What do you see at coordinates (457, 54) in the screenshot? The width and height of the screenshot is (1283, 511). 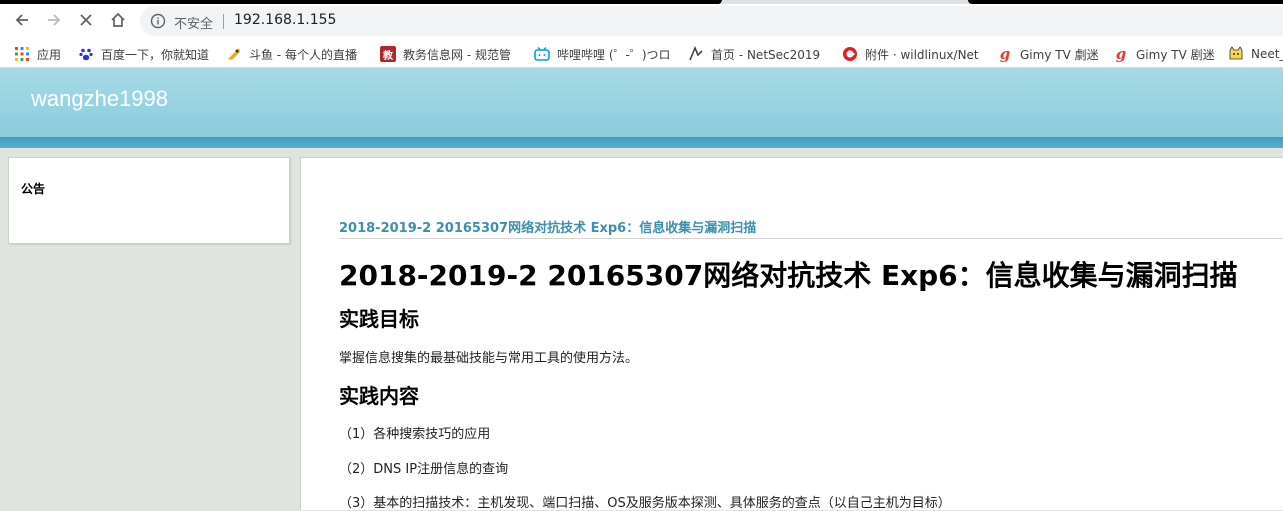 I see `bookmark-label: 教务信息网 - 规范管` at bounding box center [457, 54].